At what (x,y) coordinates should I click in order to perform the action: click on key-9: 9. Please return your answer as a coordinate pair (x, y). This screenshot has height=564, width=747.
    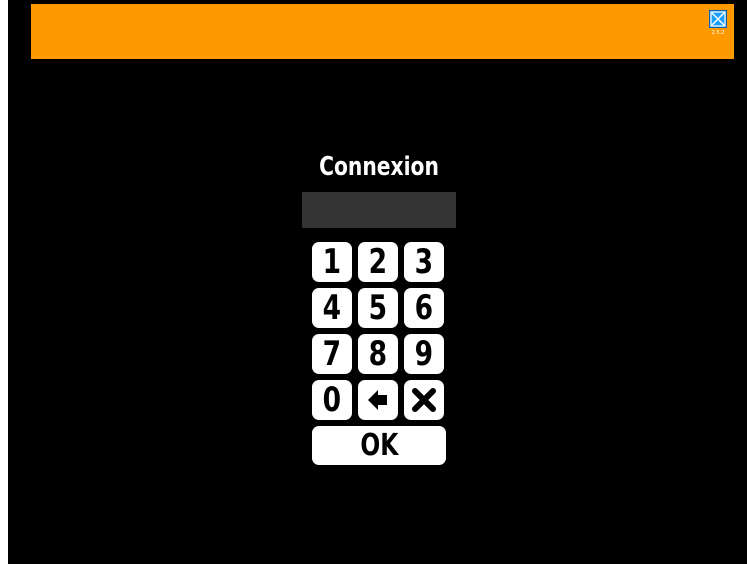
    Looking at the image, I should click on (424, 354).